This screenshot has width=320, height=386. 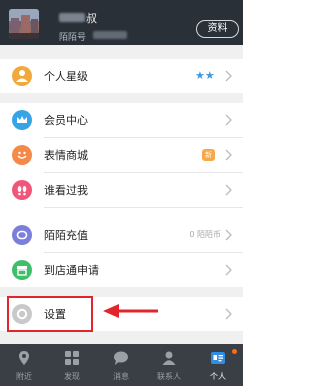 I want to click on chat-bubble-icon, so click(x=121, y=358).